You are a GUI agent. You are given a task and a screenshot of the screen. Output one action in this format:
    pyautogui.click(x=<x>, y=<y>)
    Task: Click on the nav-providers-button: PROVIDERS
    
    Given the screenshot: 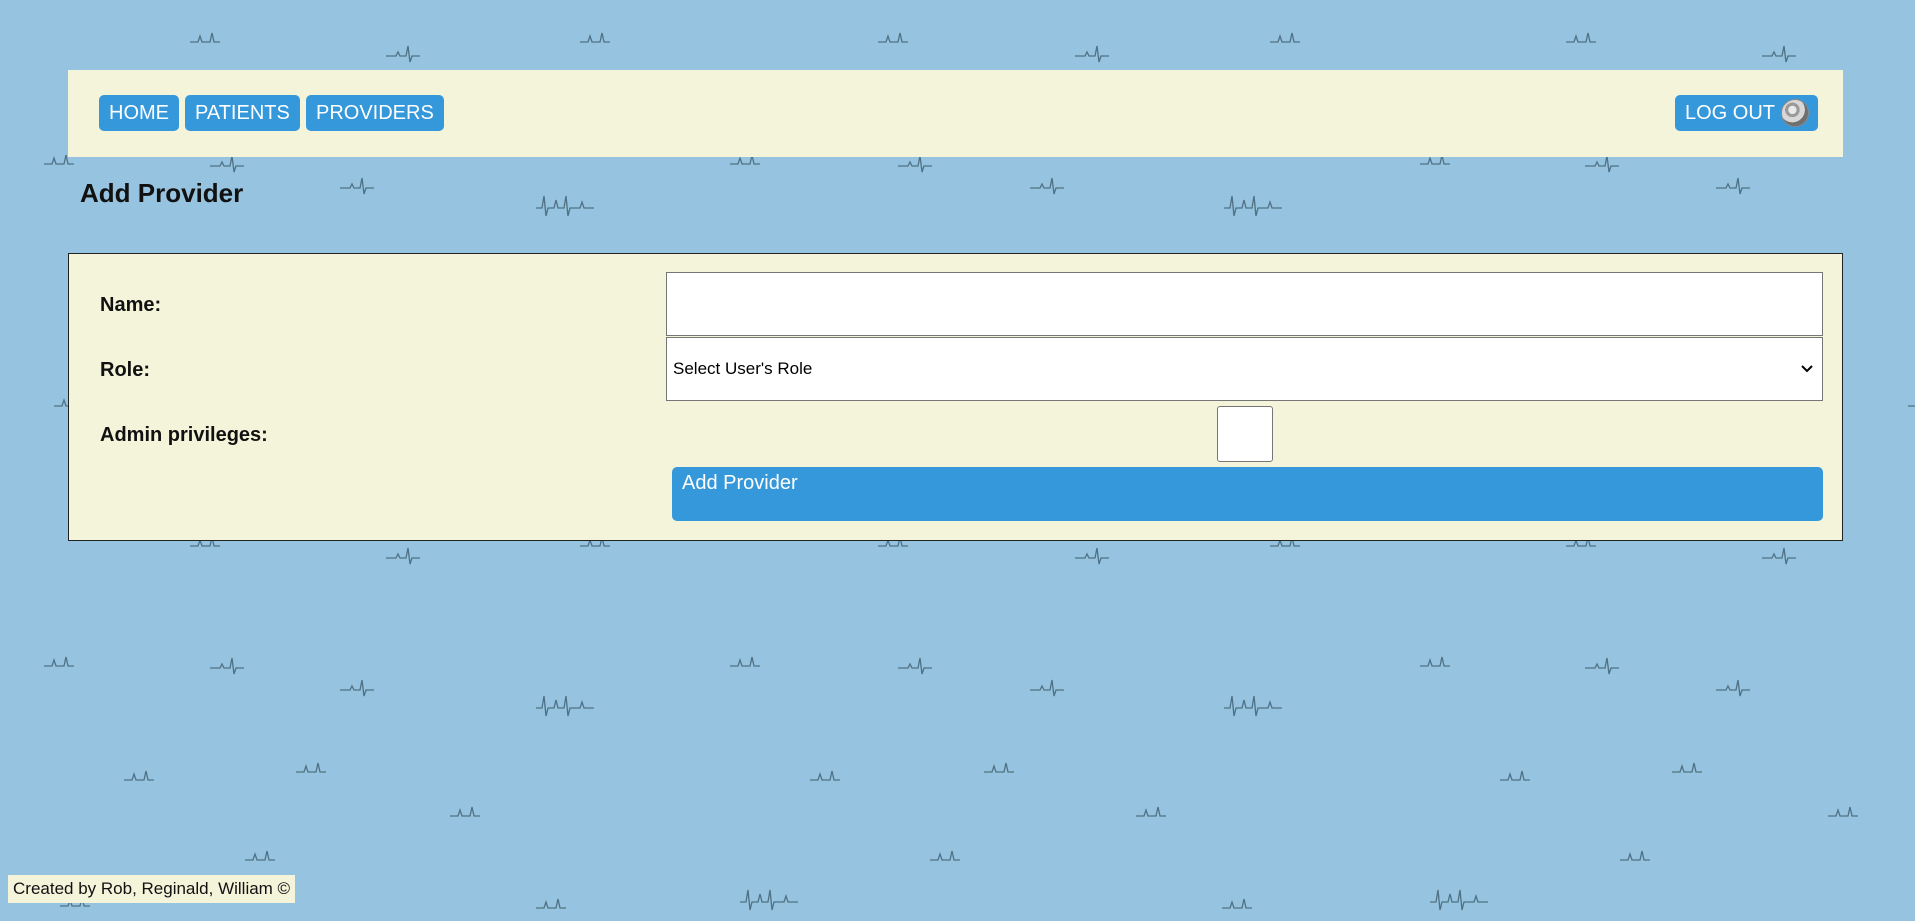 What is the action you would take?
    pyautogui.click(x=375, y=113)
    